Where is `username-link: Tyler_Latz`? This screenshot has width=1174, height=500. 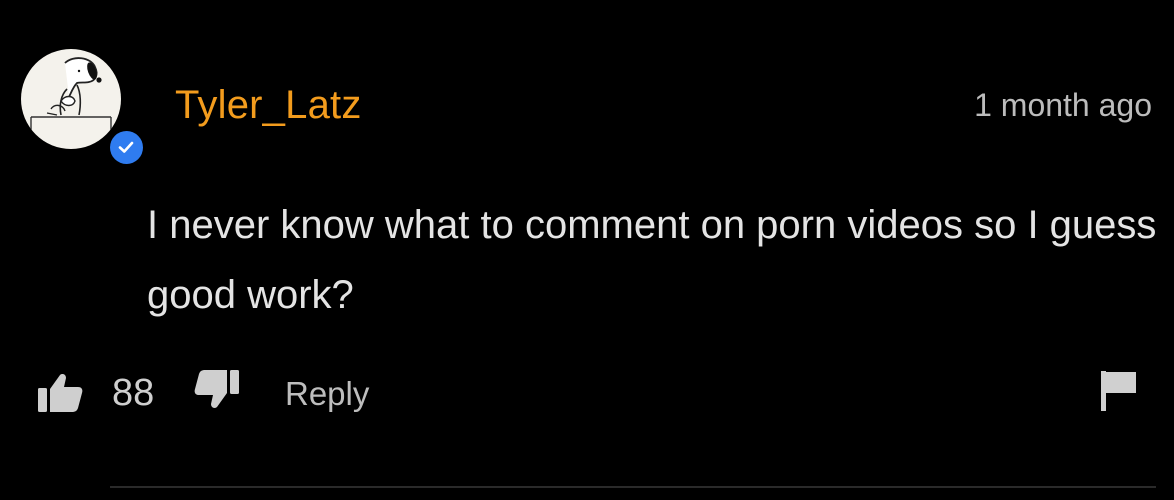
username-link: Tyler_Latz is located at coordinates (268, 105).